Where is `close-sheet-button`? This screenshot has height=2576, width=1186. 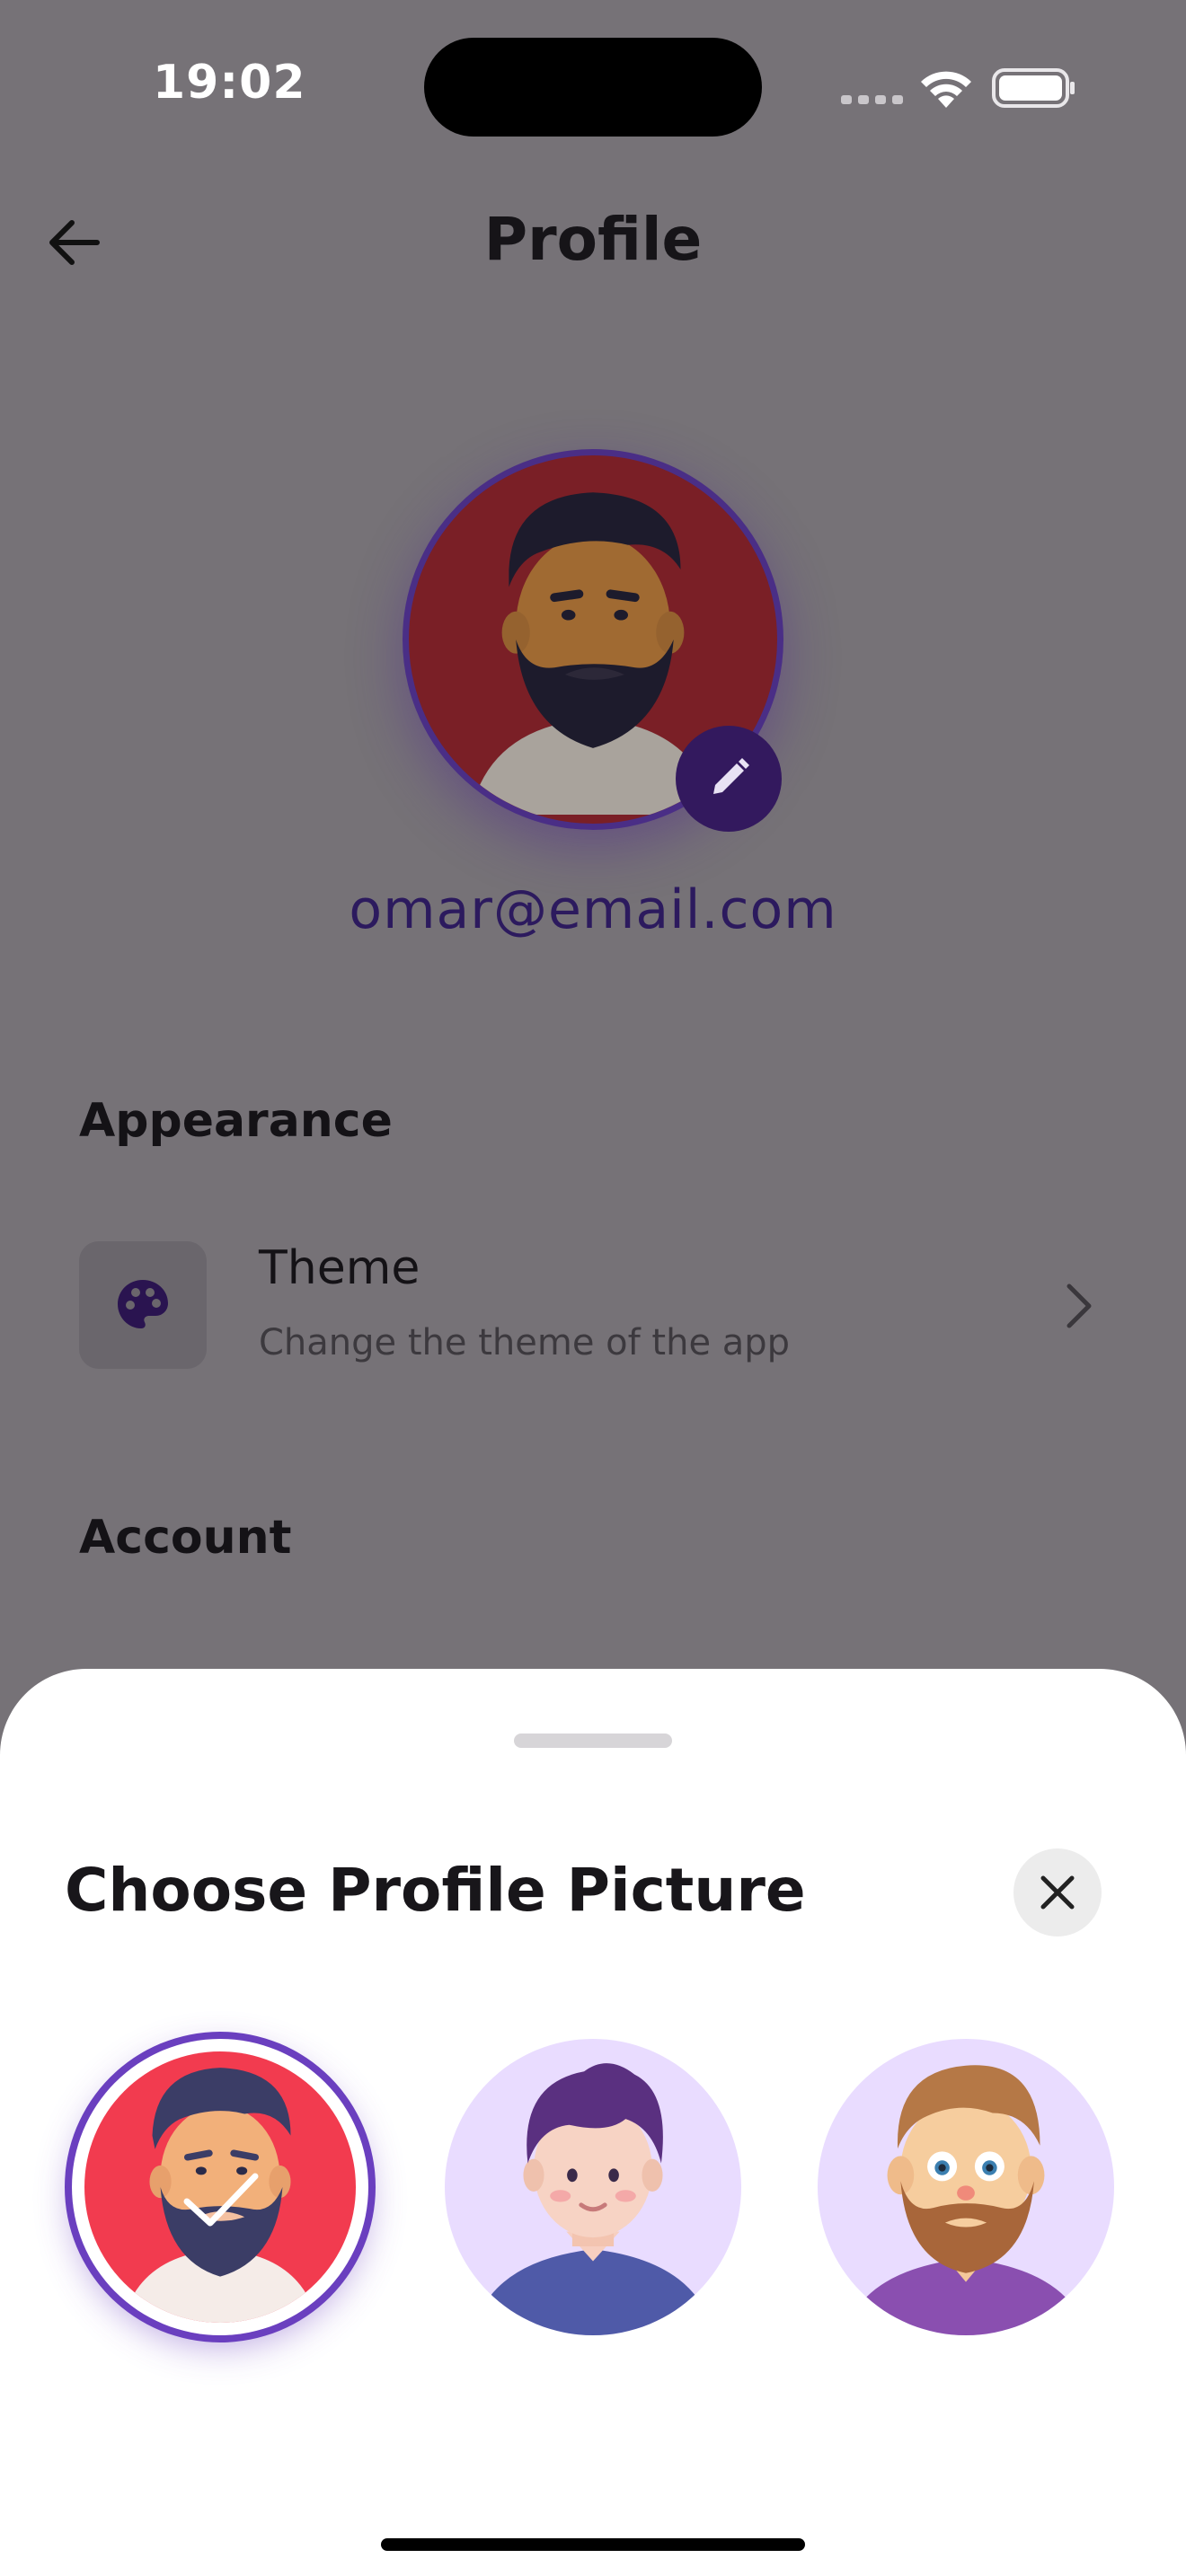
close-sheet-button is located at coordinates (1057, 1892).